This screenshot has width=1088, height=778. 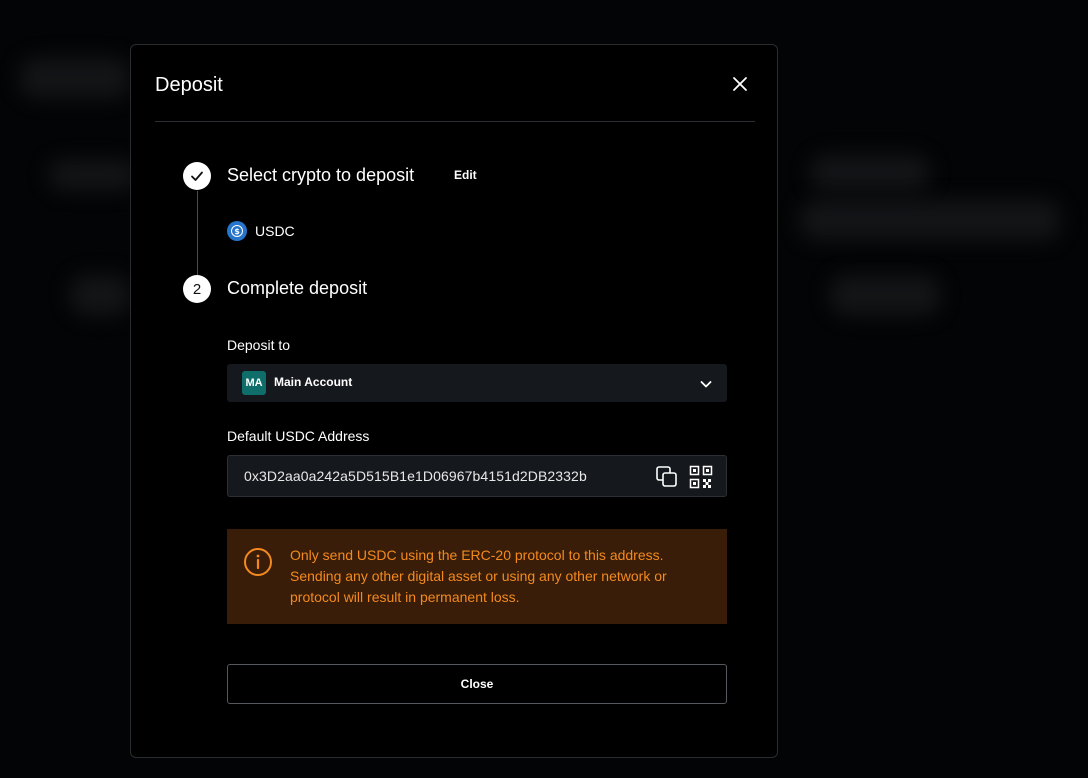 What do you see at coordinates (298, 436) in the screenshot?
I see `address-label: Default USDC Address` at bounding box center [298, 436].